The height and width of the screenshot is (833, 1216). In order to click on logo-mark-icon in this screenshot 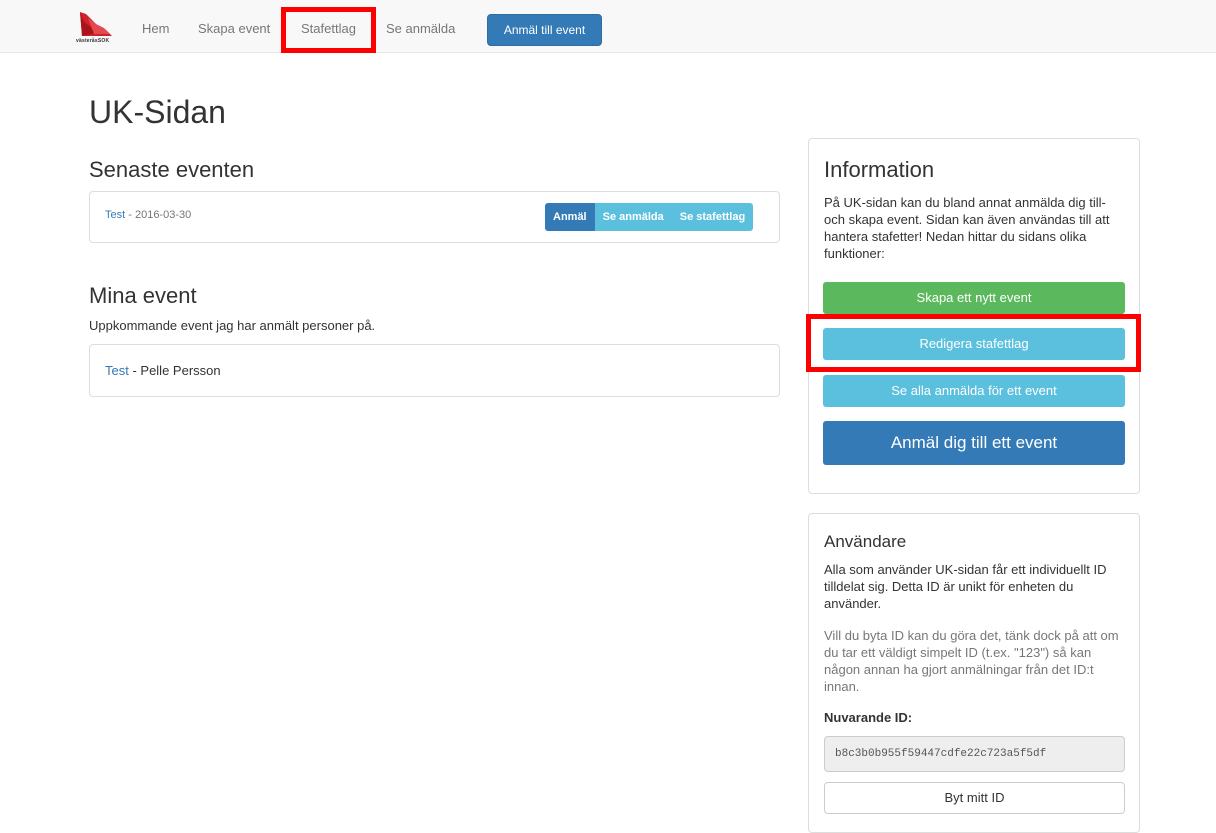, I will do `click(96, 24)`.